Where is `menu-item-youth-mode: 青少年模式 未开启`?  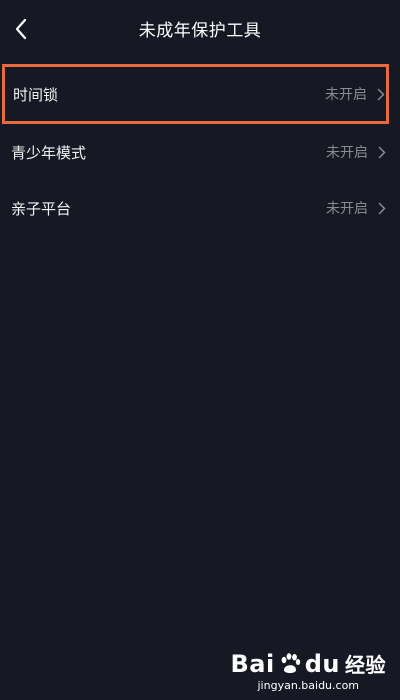 menu-item-youth-mode: 青少年模式 未开启 is located at coordinates (200, 152).